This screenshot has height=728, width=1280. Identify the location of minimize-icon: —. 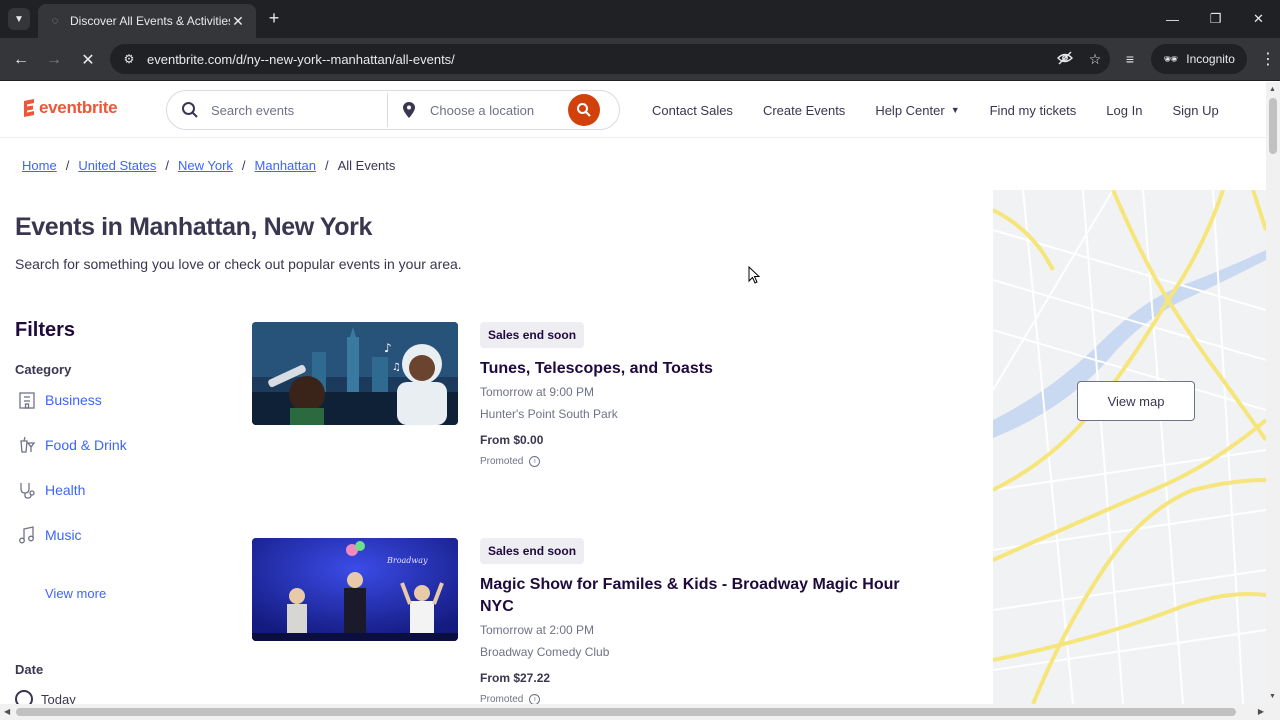
(1172, 19).